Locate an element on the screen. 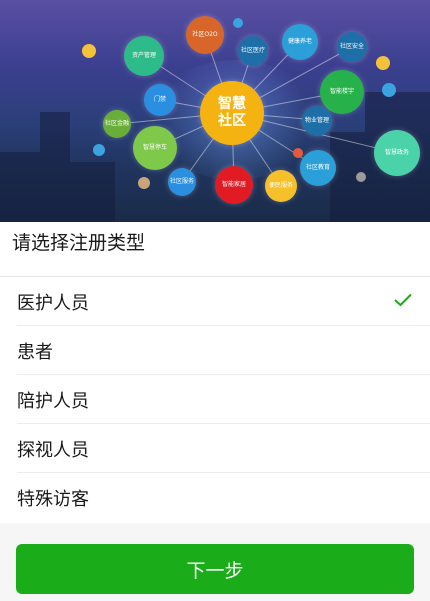 The width and height of the screenshot is (430, 601). option-label: 患者 is located at coordinates (35, 352).